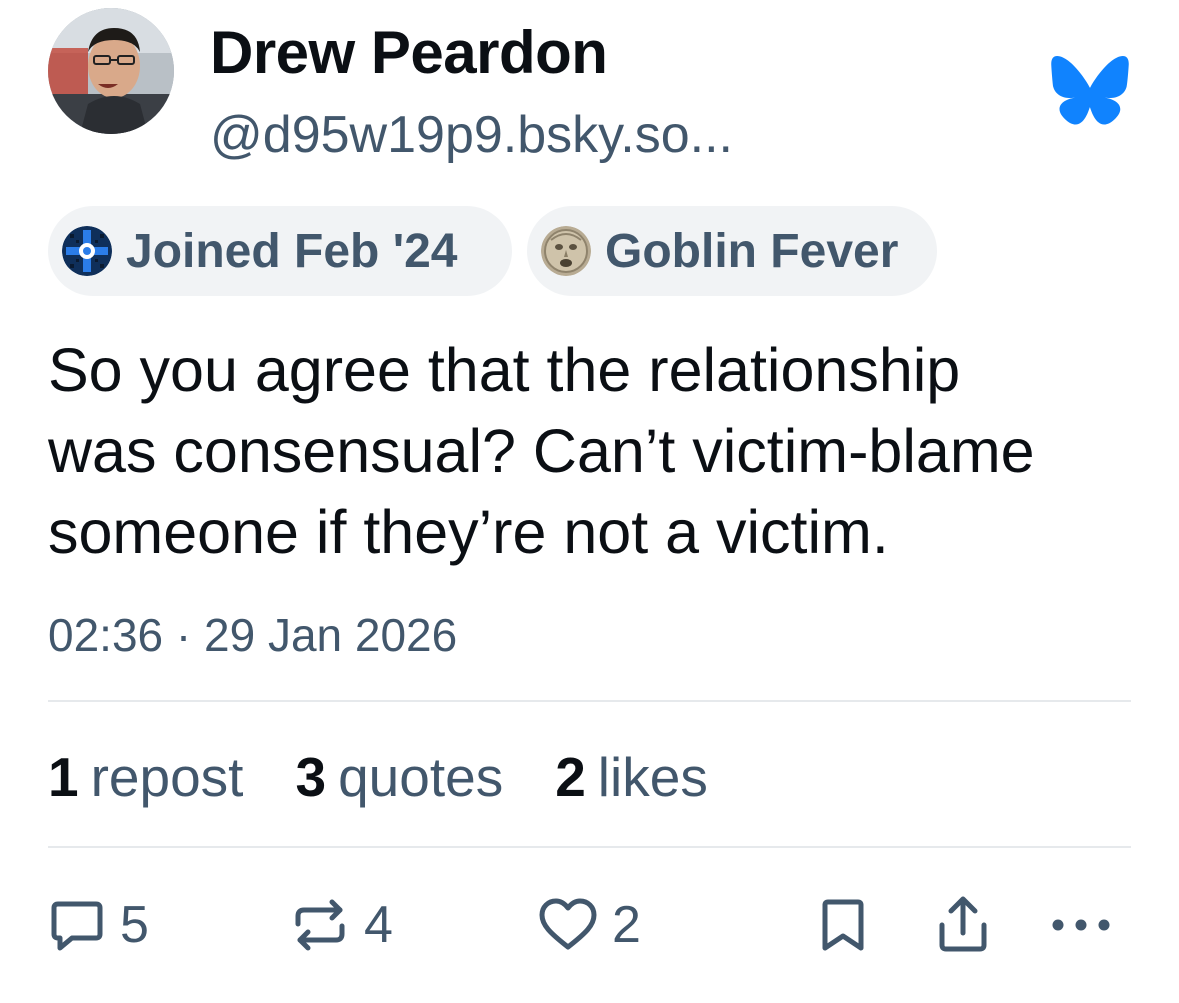  I want to click on share-button, so click(963, 925).